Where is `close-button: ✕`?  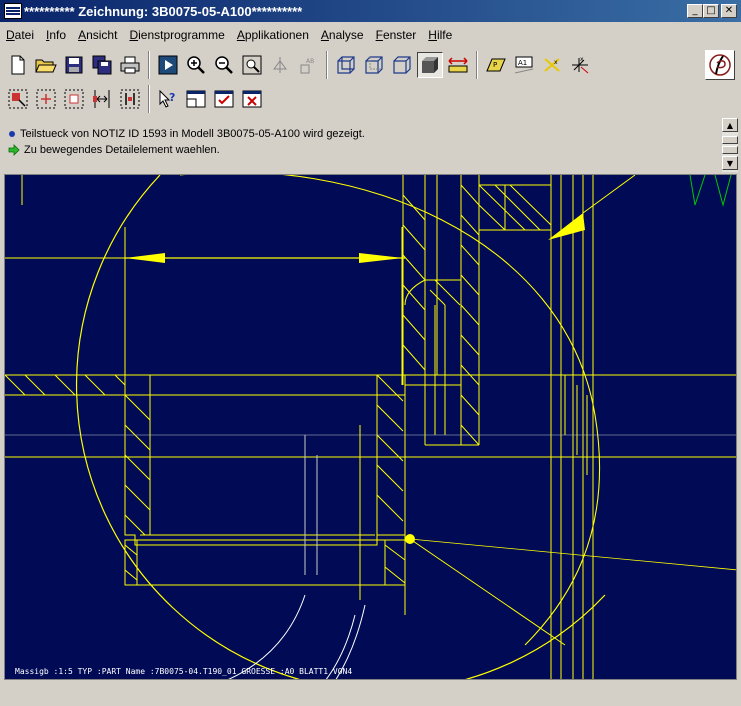
close-button: ✕ is located at coordinates (729, 11).